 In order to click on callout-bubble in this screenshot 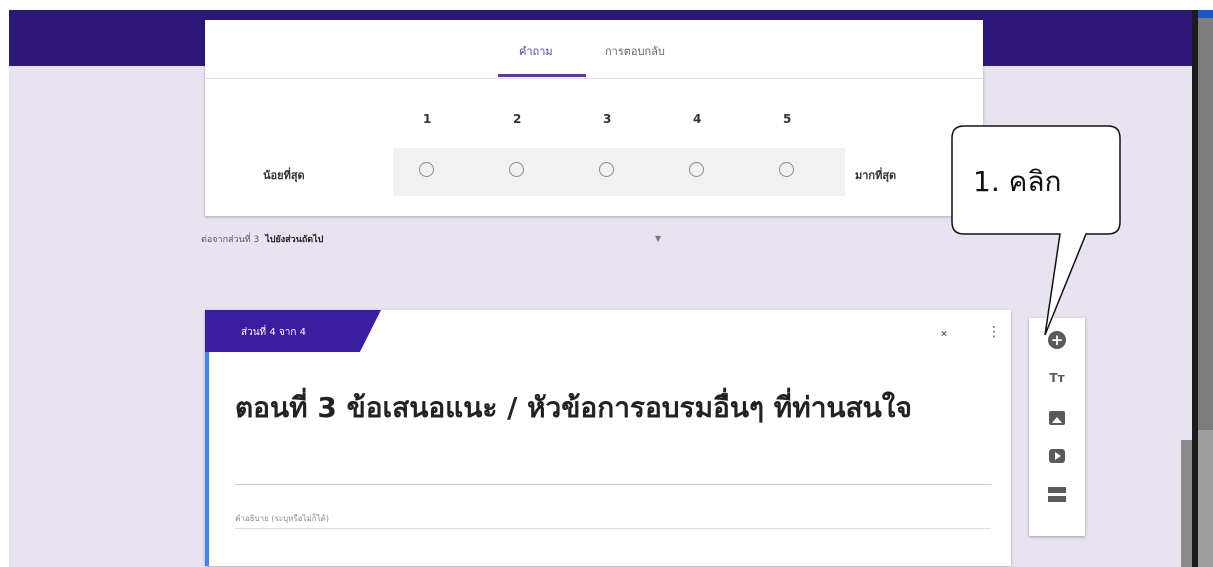, I will do `click(1036, 230)`.